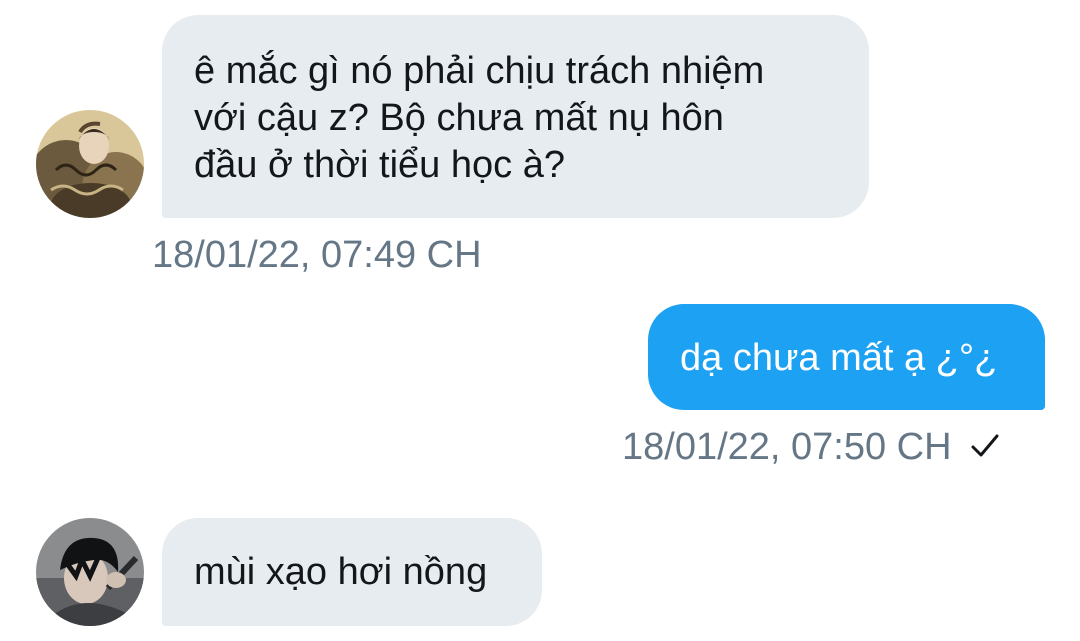 This screenshot has width=1080, height=641. I want to click on timestamp-text: 18/01/22, 07:50 CH, so click(787, 447).